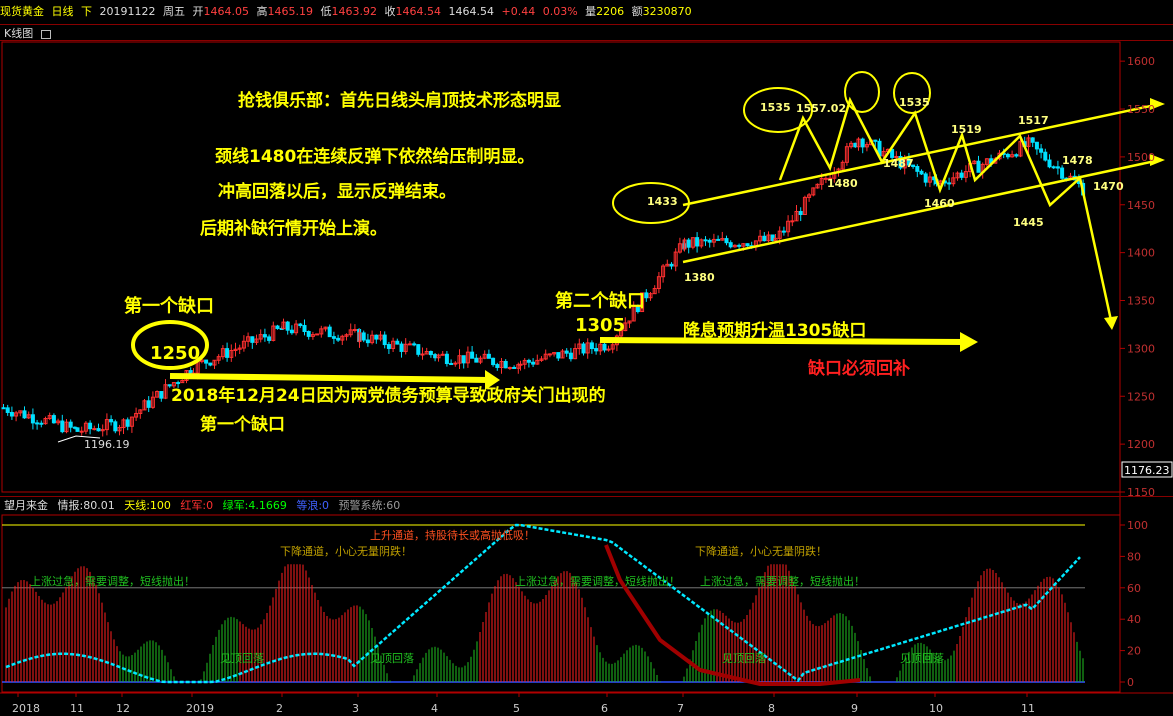 The height and width of the screenshot is (716, 1173). I want to click on indicator-info: 情报:80.01, so click(86, 505).